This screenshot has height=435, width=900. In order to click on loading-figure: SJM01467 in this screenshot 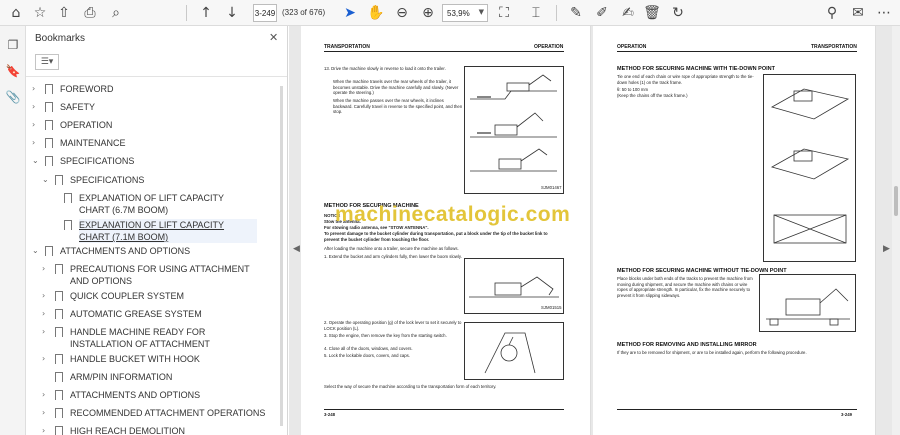, I will do `click(514, 130)`.